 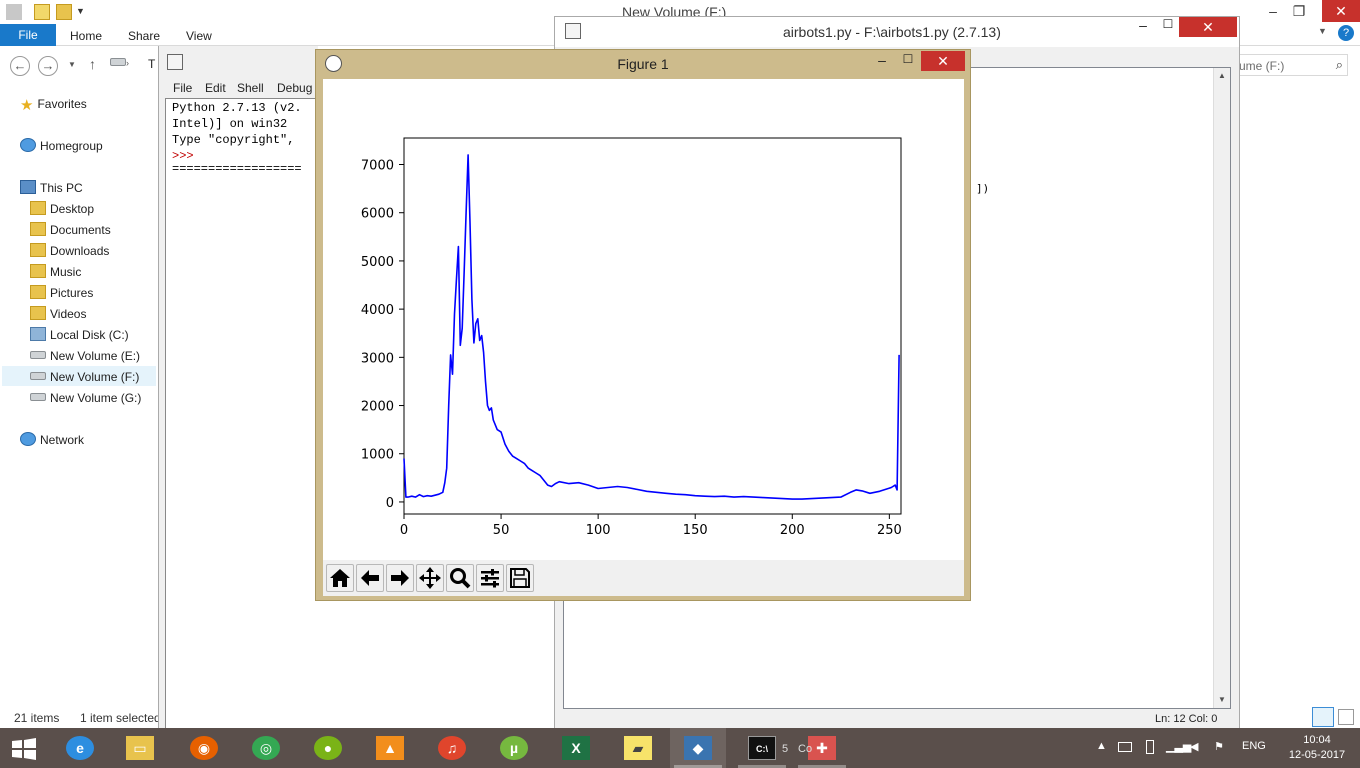 What do you see at coordinates (1150, 747) in the screenshot?
I see `battery-icon` at bounding box center [1150, 747].